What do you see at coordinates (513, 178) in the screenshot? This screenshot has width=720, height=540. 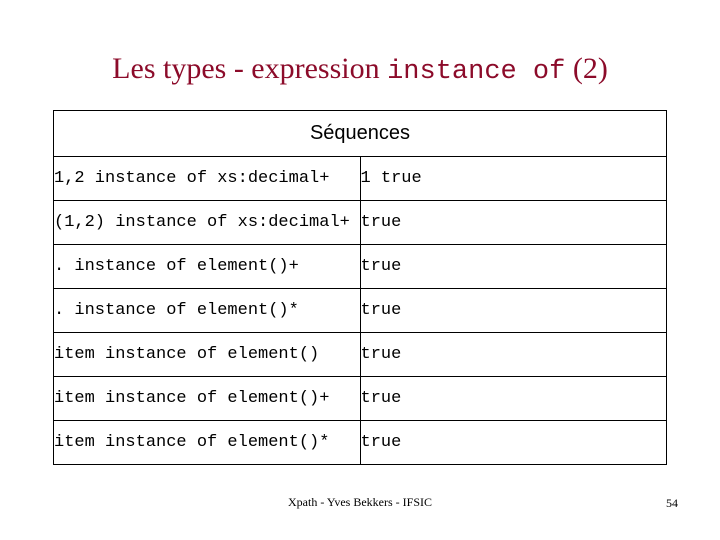 I see `result-cell: 1 true` at bounding box center [513, 178].